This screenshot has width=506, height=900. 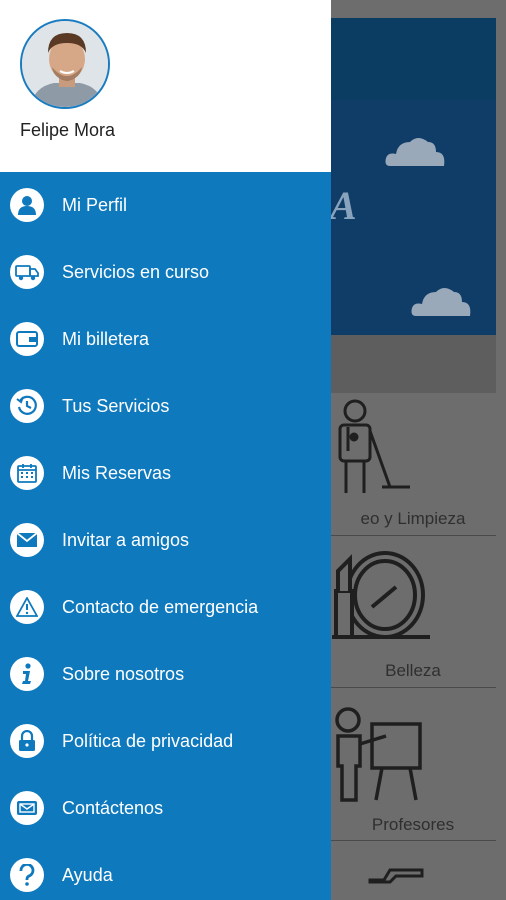 I want to click on menu-label: Política de privacidad, so click(x=148, y=741).